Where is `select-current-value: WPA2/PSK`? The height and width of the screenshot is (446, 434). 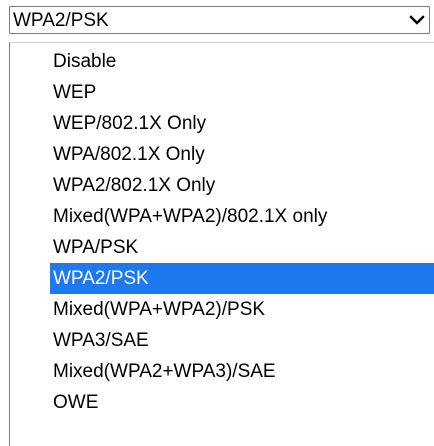
select-current-value: WPA2/PSK is located at coordinates (61, 20).